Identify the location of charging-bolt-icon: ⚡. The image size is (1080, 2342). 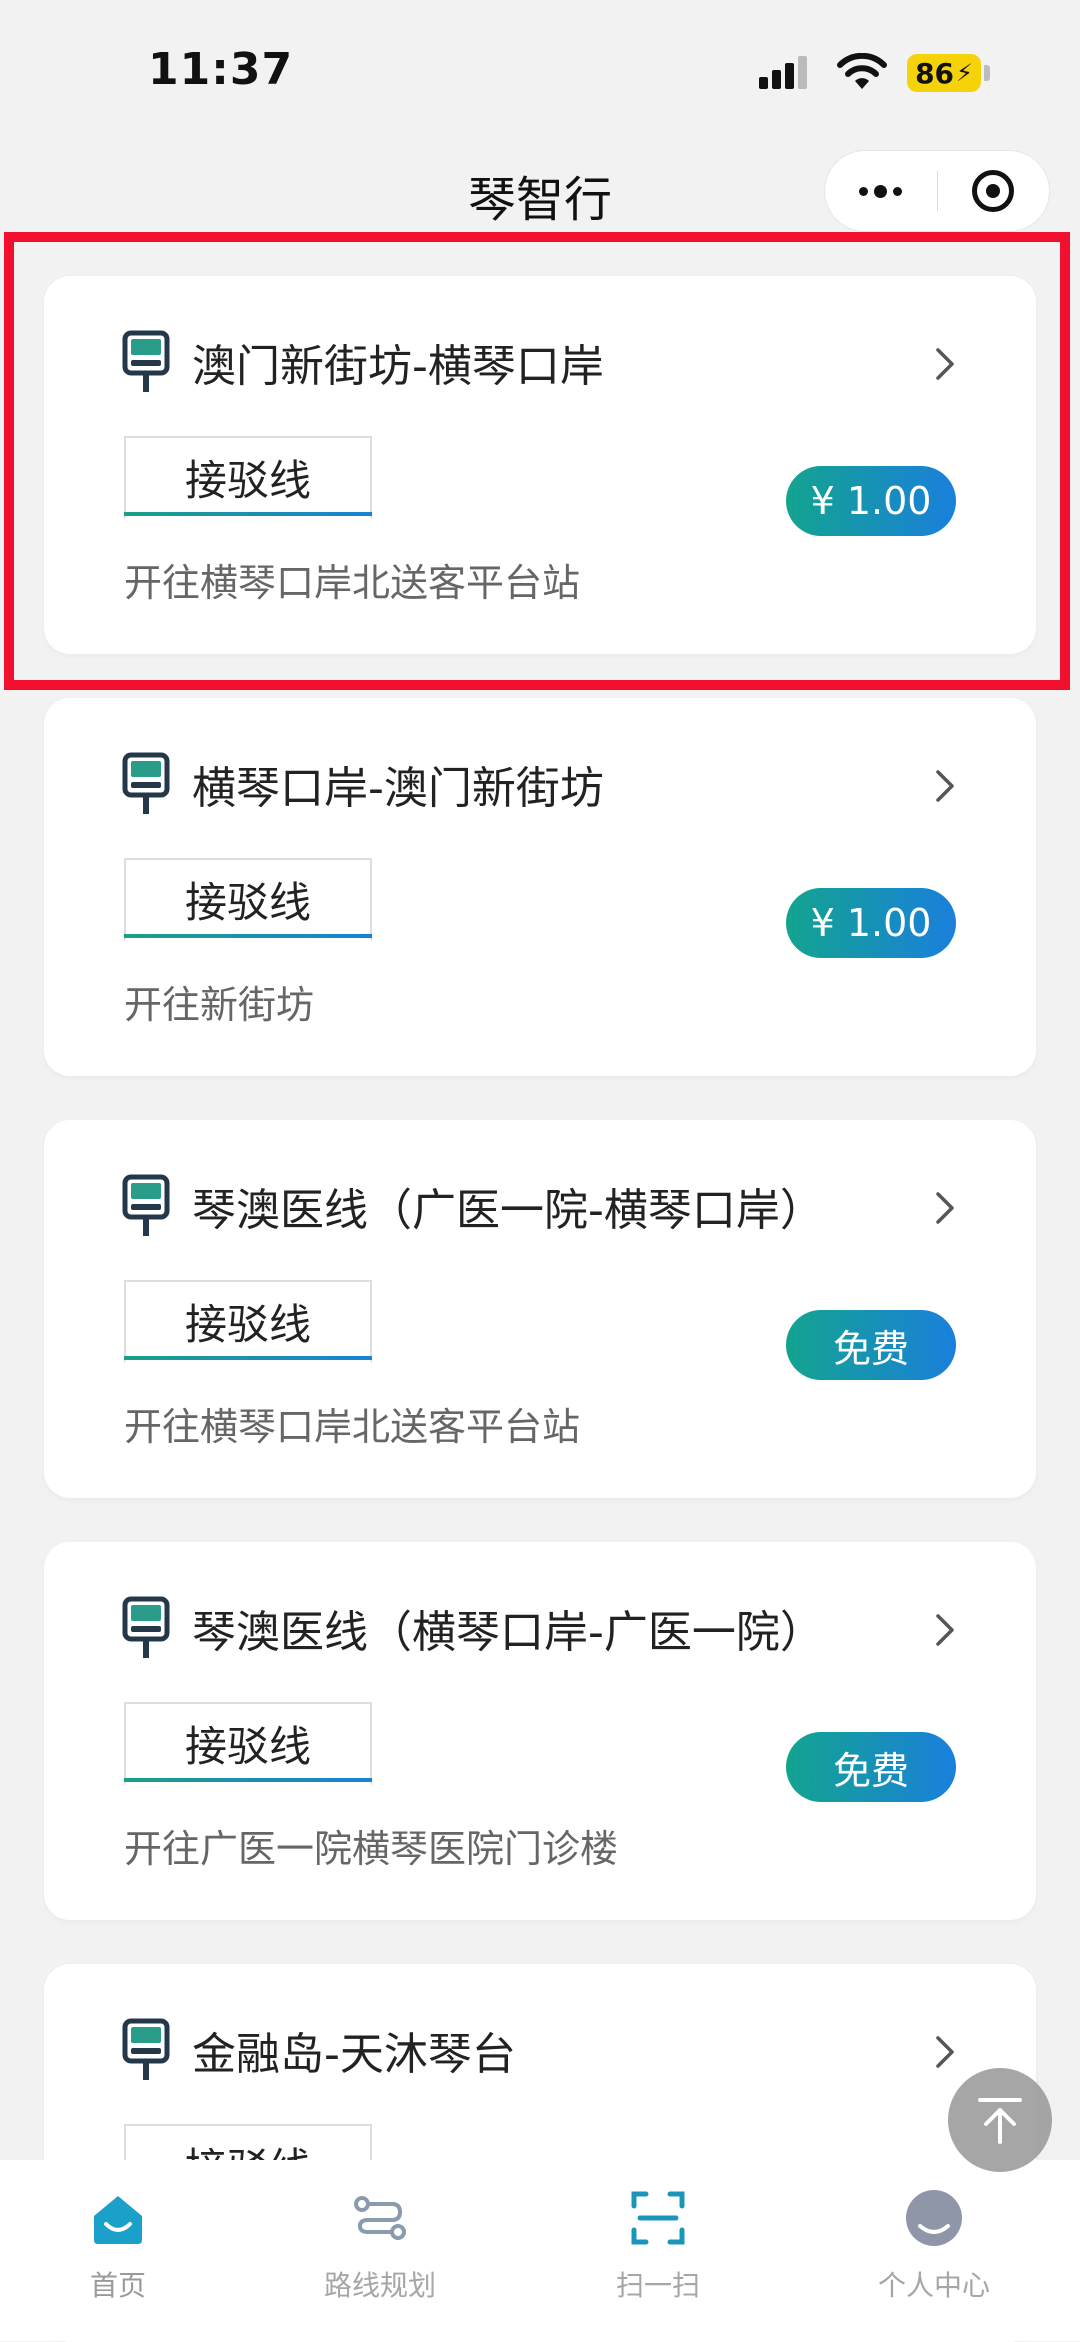
(964, 73).